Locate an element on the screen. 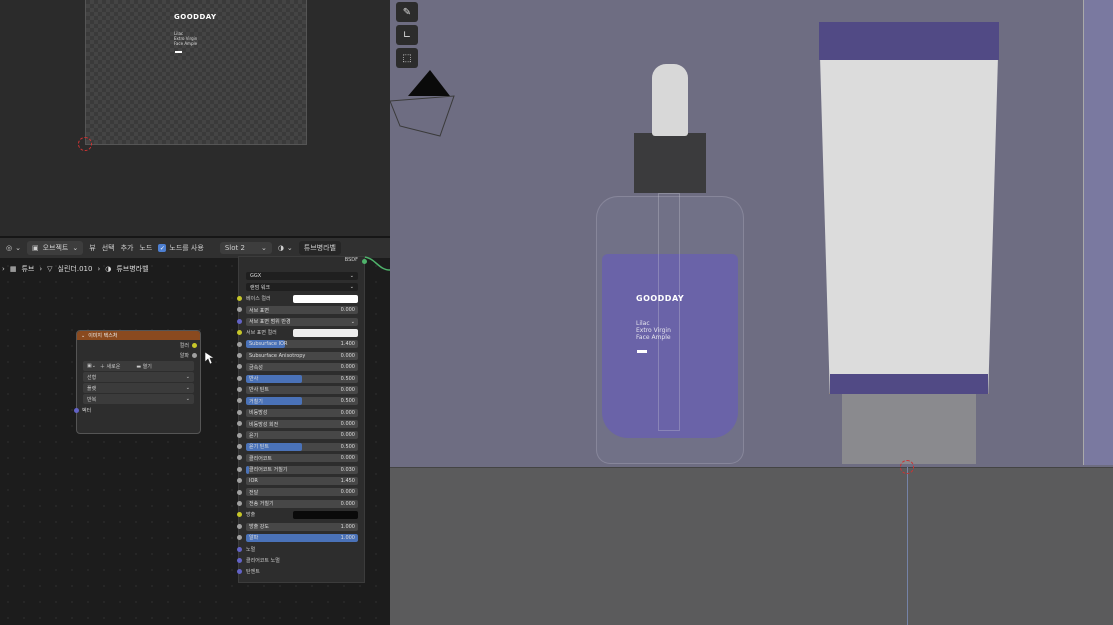  bsdf-input-row: 전달 0.000 is located at coordinates (300, 491).